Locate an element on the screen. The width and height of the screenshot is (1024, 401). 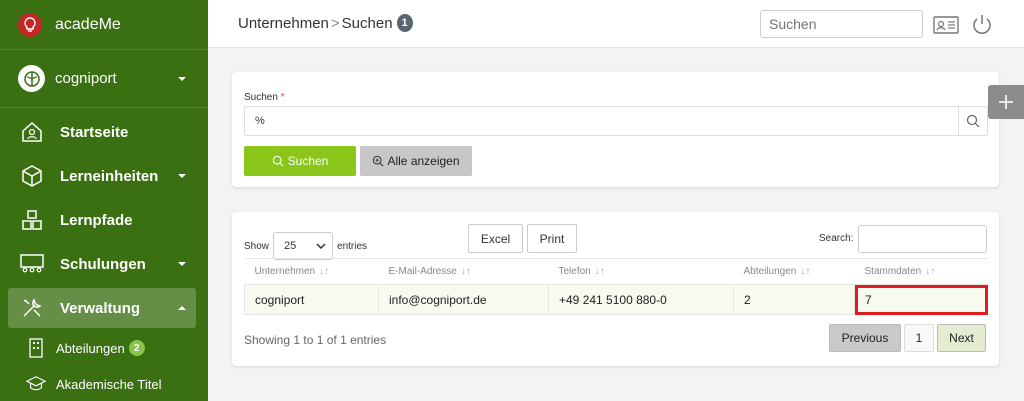
nav-label: Schulungen is located at coordinates (103, 264).